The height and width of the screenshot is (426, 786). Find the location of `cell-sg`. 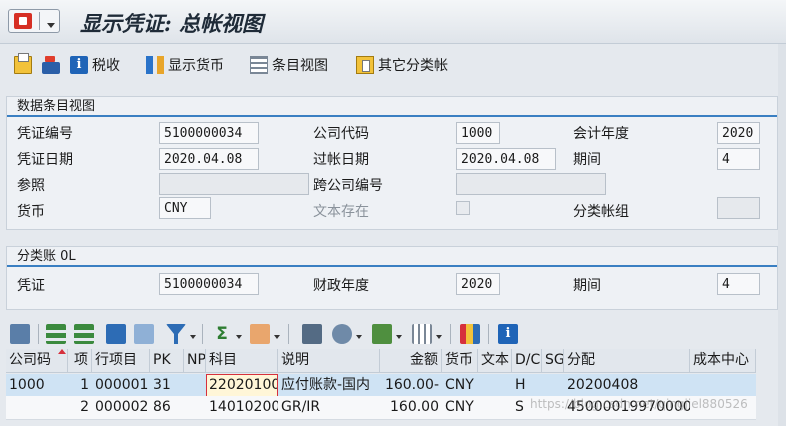

cell-sg is located at coordinates (553, 386).